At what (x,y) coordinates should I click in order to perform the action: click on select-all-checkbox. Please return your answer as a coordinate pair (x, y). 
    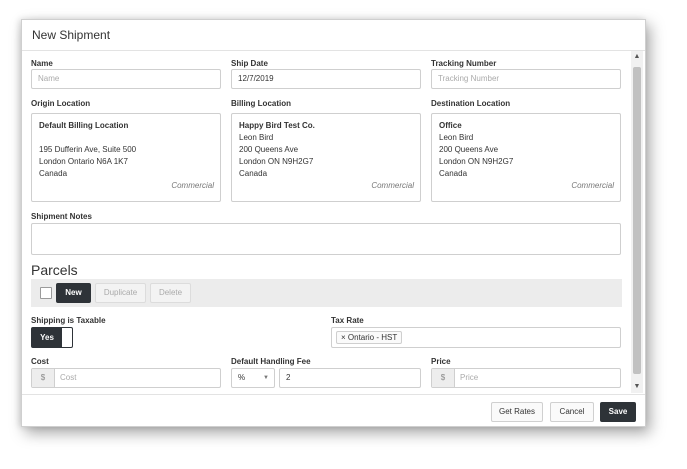
    Looking at the image, I should click on (46, 293).